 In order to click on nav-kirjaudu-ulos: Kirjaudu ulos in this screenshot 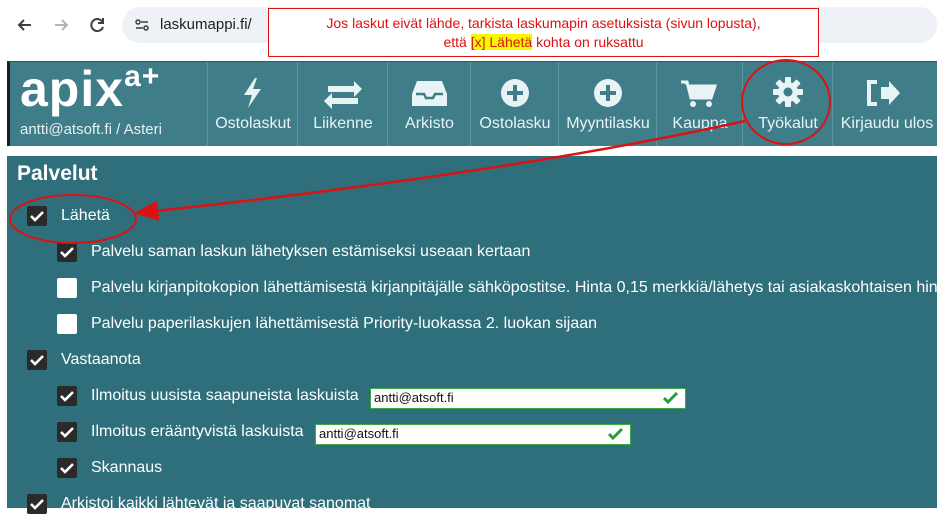, I will do `click(884, 104)`.